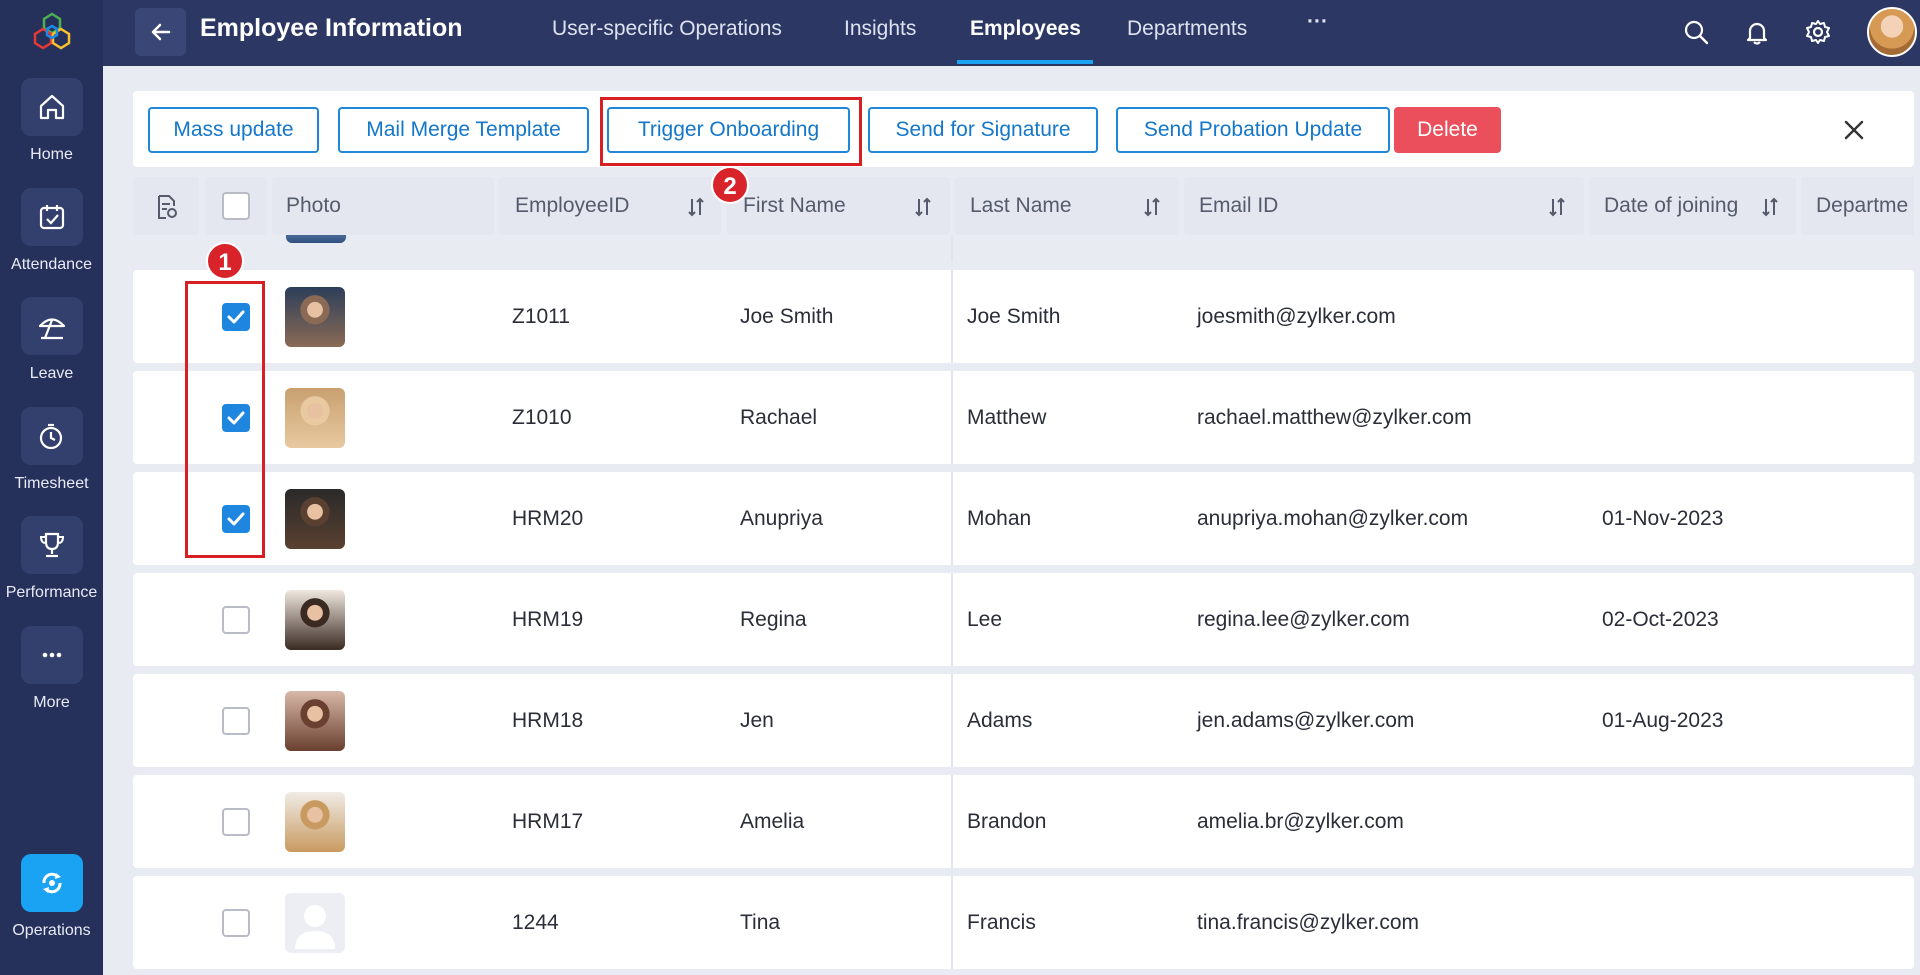 The height and width of the screenshot is (975, 1920). What do you see at coordinates (542, 417) in the screenshot?
I see `employee-id-cell: Z1010` at bounding box center [542, 417].